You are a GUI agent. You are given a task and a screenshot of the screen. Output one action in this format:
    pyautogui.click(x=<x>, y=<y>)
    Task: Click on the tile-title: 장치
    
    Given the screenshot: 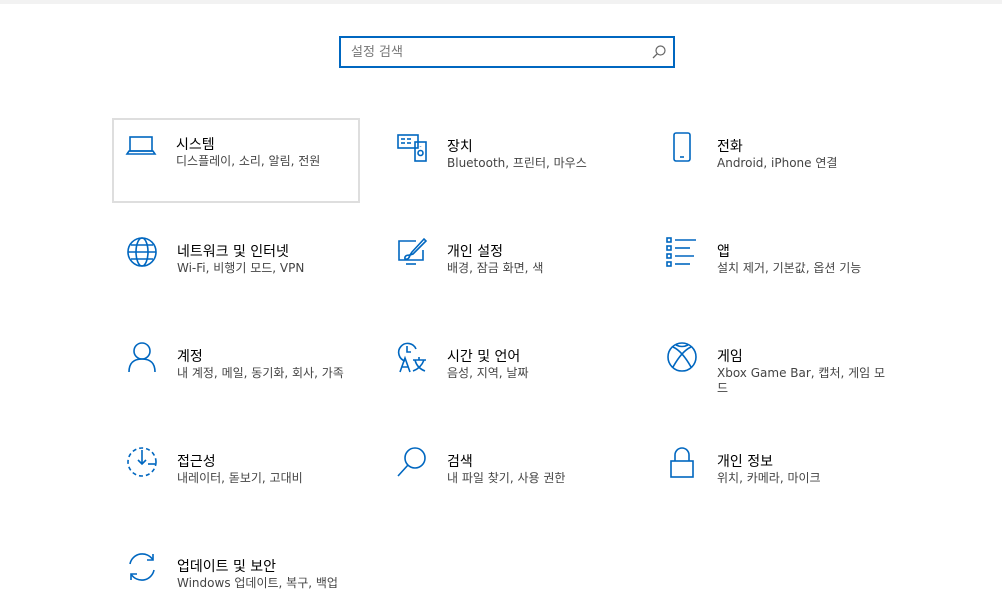 What is the action you would take?
    pyautogui.click(x=460, y=147)
    